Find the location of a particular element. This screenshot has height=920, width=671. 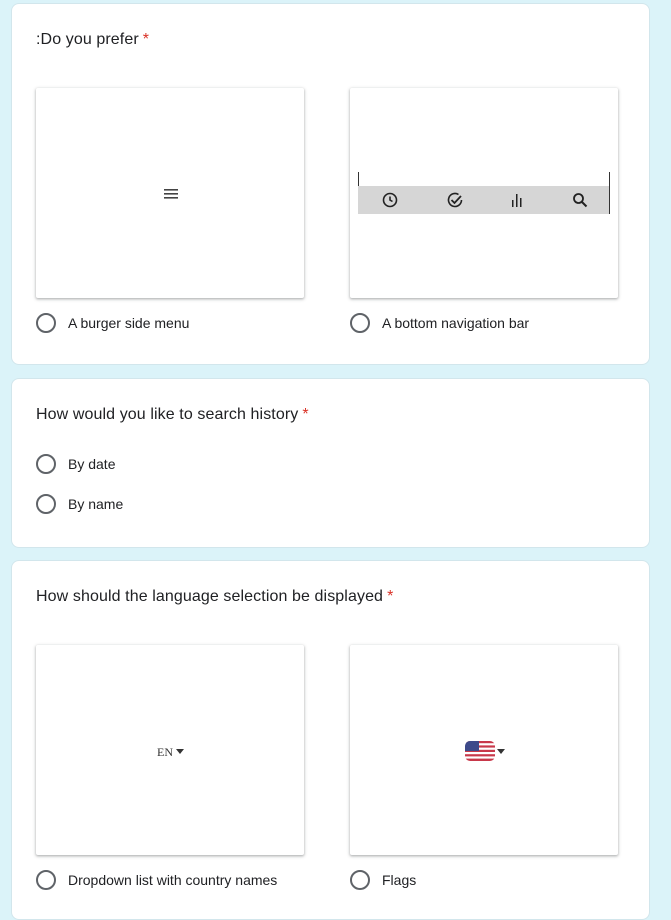

bar-chart-icon is located at coordinates (517, 200).